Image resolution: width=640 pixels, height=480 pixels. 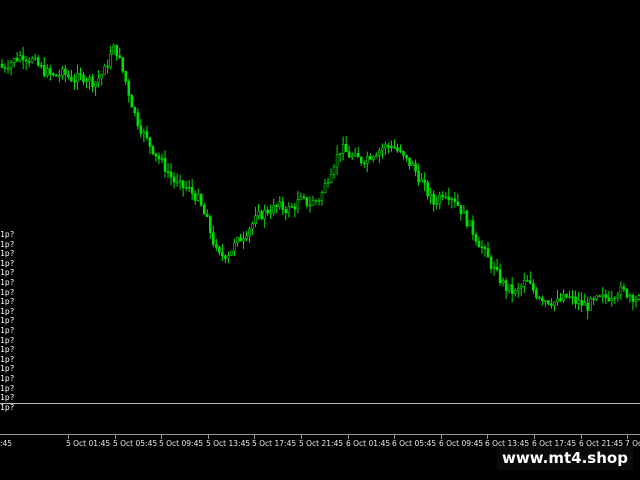 I want to click on time-tick-label: 6 Oct 09:45, so click(x=461, y=443).